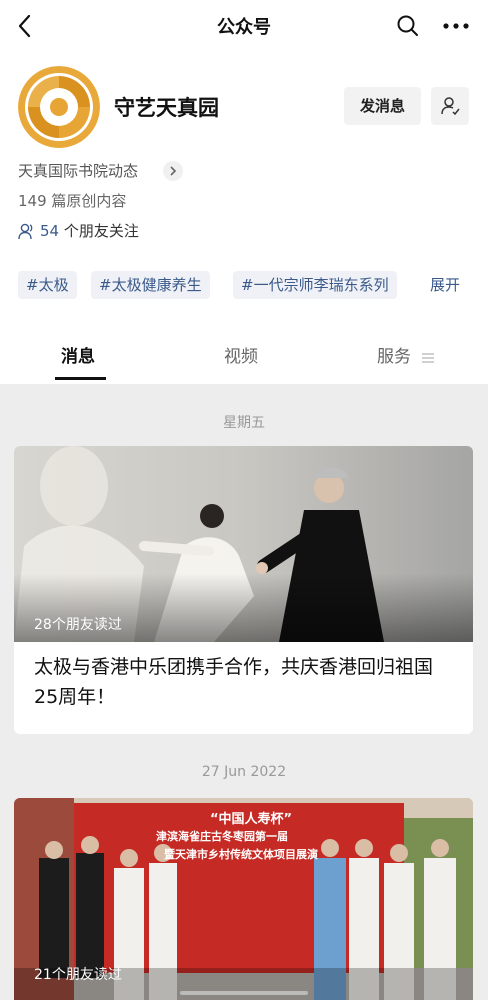 The image size is (488, 1000). I want to click on friends-following-label: 54 个朋友关注, so click(89, 231).